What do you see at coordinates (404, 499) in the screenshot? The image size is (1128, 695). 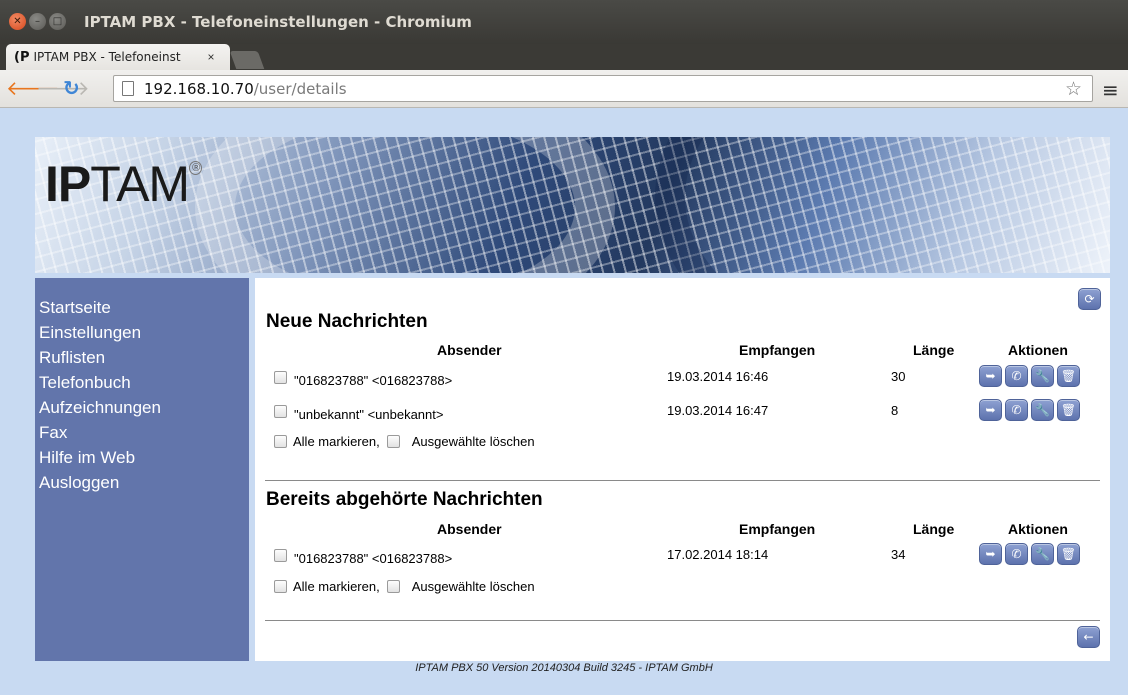 I see `section-title-old: Bereits abgehörte Nachrichten` at bounding box center [404, 499].